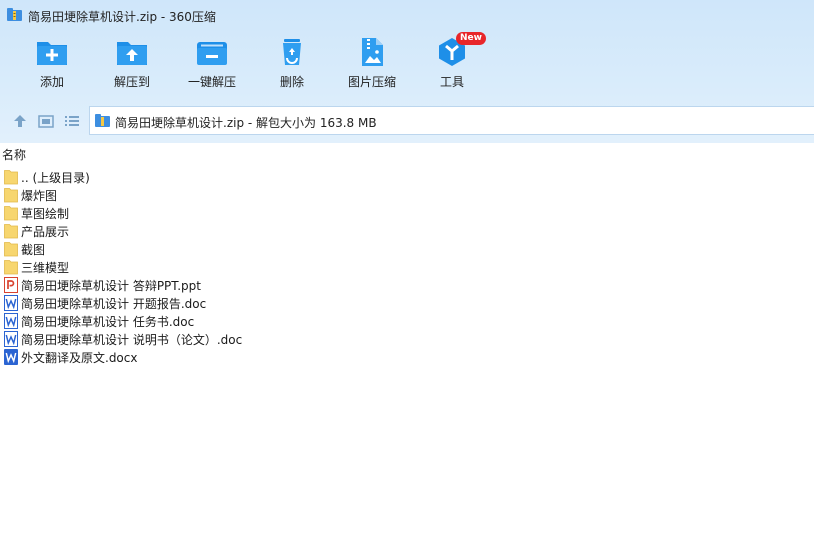 The height and width of the screenshot is (549, 814). Describe the element at coordinates (292, 52) in the screenshot. I see `recycle-bin-icon` at that location.